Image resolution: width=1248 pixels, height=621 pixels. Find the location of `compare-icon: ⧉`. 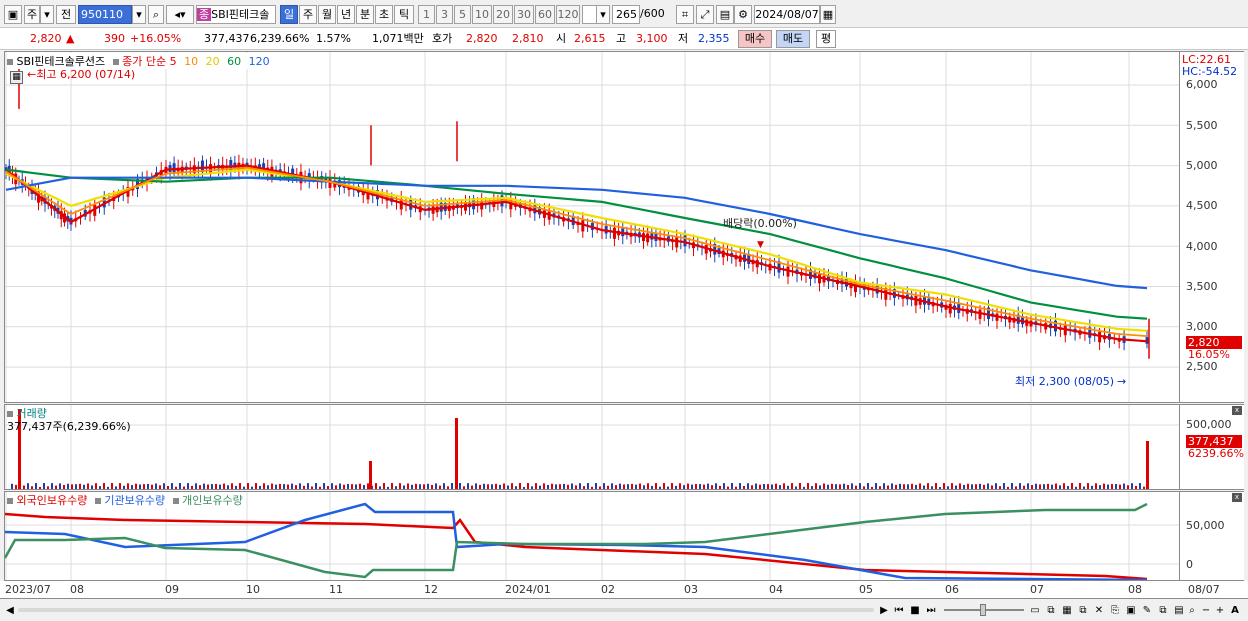

compare-icon: ⧉ is located at coordinates (1083, 610).